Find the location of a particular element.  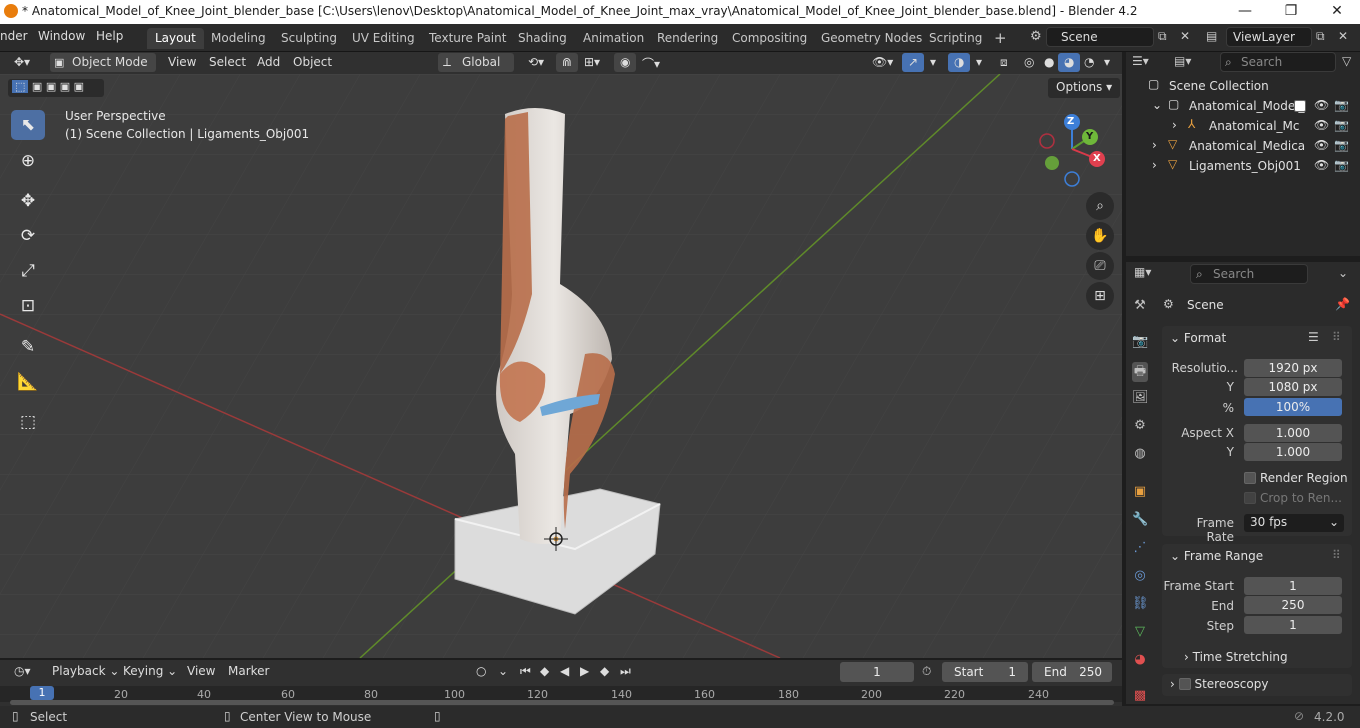

outliner-row-armature: › ⅄ Anatomical_Mc 👁 📷 is located at coordinates (1243, 126).